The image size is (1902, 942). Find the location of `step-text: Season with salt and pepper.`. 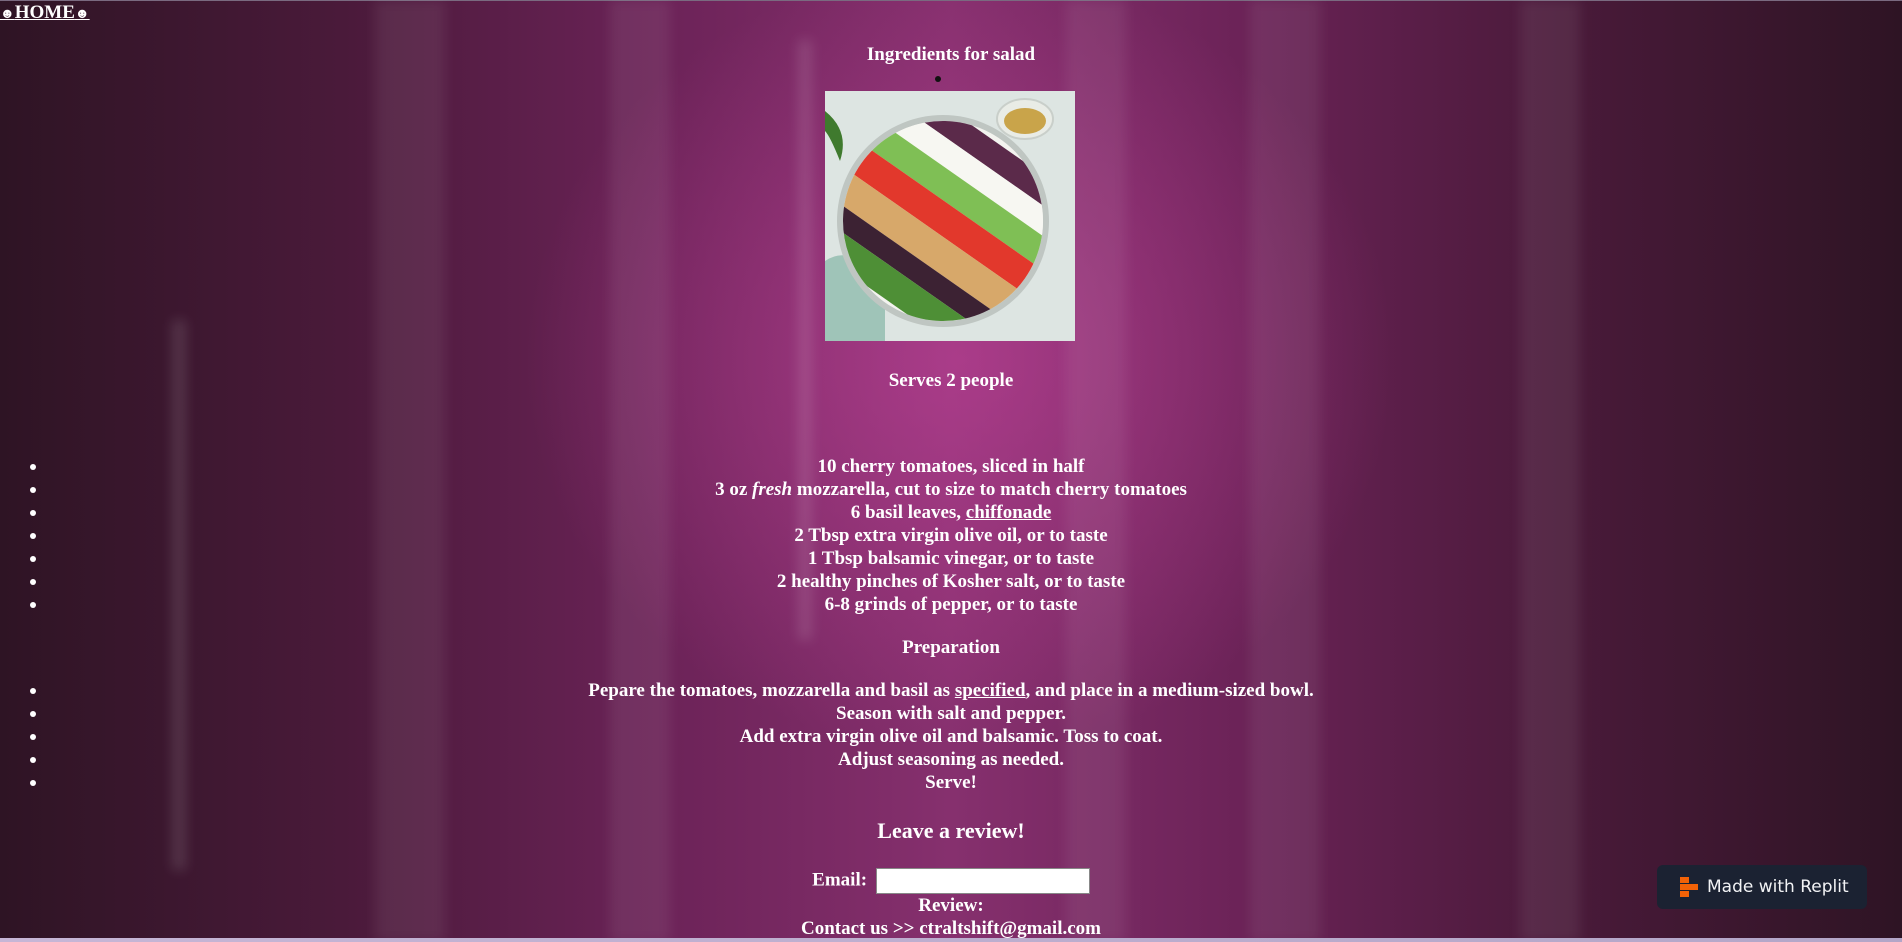

step-text: Season with salt and pepper. is located at coordinates (951, 713).